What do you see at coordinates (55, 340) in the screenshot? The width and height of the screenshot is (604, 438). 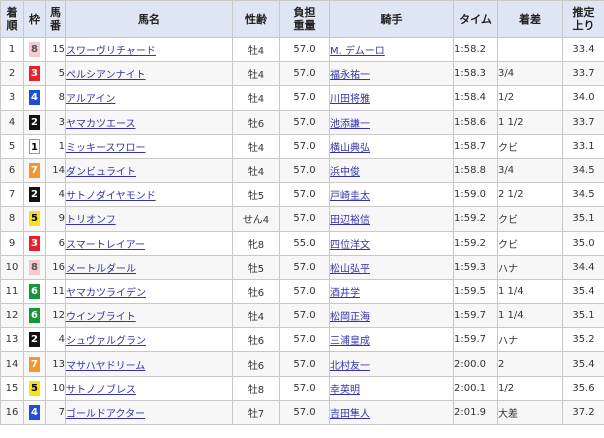 I see `umaban-cell: 4` at bounding box center [55, 340].